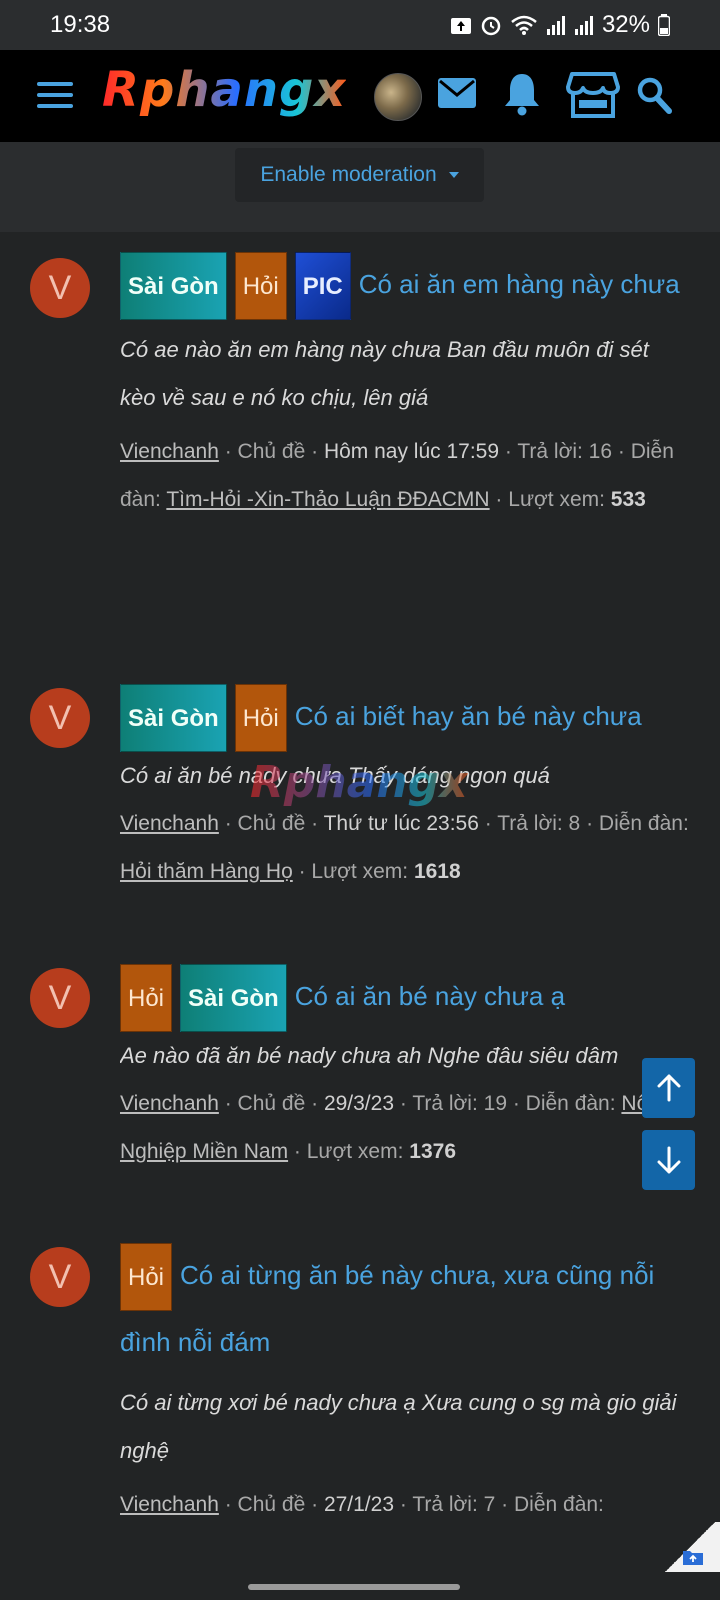 The width and height of the screenshot is (720, 1600). I want to click on thread-title-link: Có ai ăn em hàng này chưa, so click(519, 284).